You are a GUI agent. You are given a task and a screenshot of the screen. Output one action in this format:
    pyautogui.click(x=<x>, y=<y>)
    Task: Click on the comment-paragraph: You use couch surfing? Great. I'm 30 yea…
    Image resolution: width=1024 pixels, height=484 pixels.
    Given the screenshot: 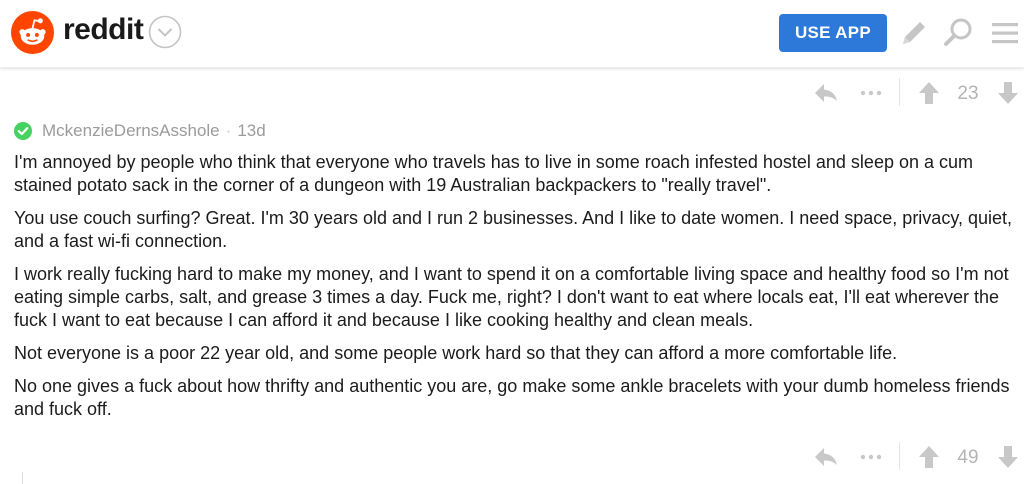 What is the action you would take?
    pyautogui.click(x=513, y=229)
    